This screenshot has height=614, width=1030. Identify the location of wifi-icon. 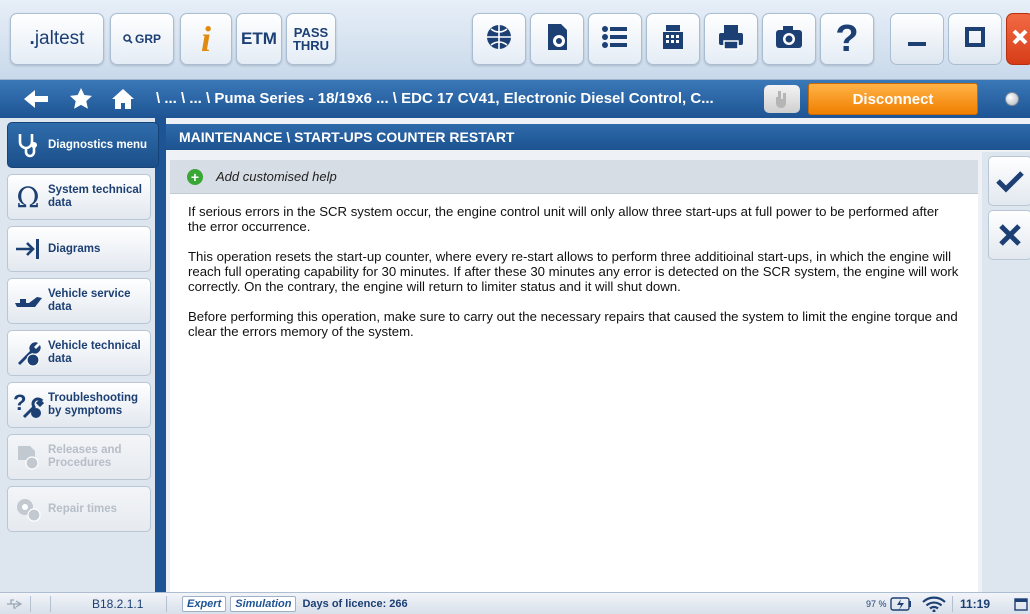
(934, 603).